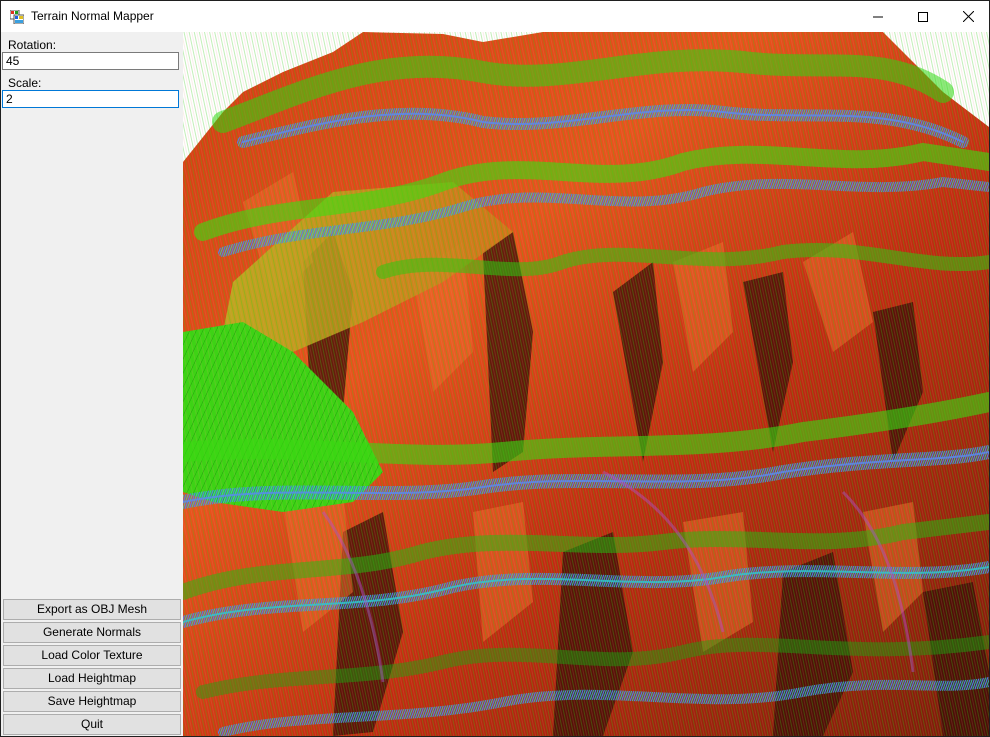  I want to click on minimize-icon, so click(878, 16).